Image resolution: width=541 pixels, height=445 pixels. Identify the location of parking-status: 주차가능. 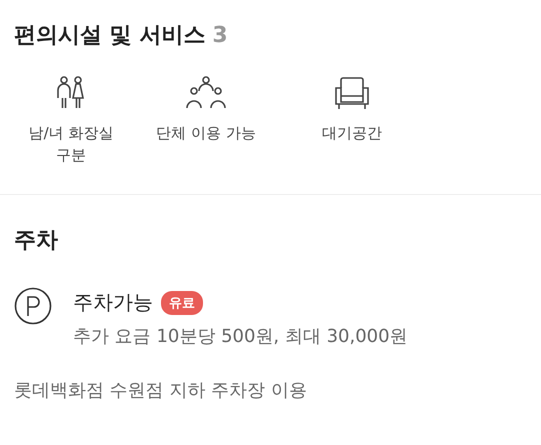
(113, 302).